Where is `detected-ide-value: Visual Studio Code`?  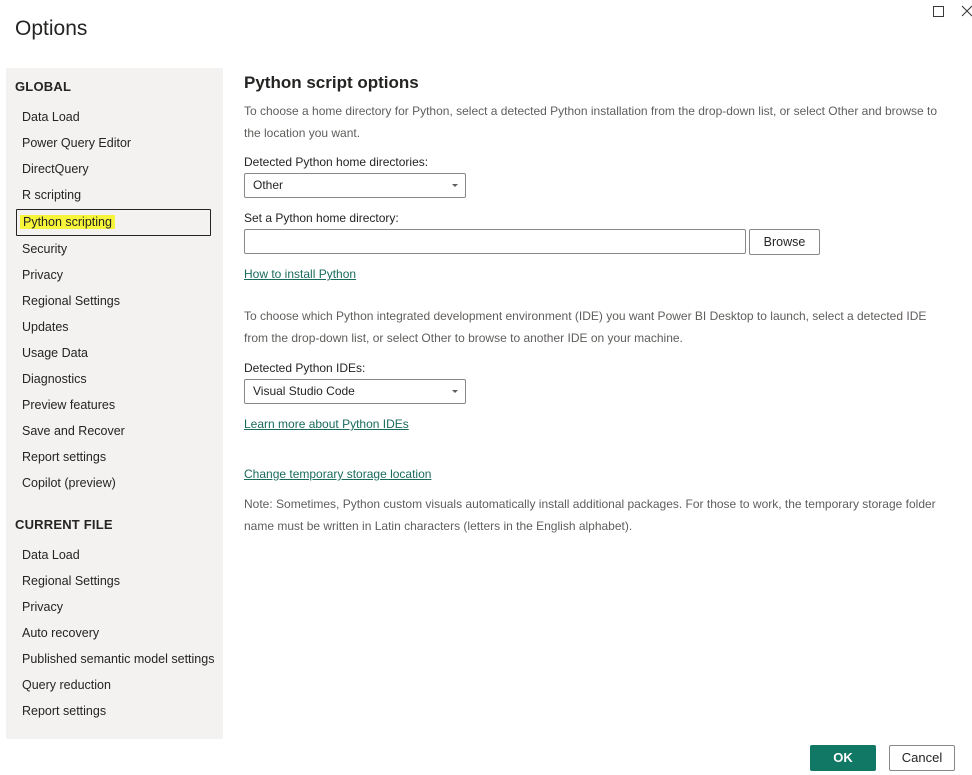 detected-ide-value: Visual Studio Code is located at coordinates (304, 391).